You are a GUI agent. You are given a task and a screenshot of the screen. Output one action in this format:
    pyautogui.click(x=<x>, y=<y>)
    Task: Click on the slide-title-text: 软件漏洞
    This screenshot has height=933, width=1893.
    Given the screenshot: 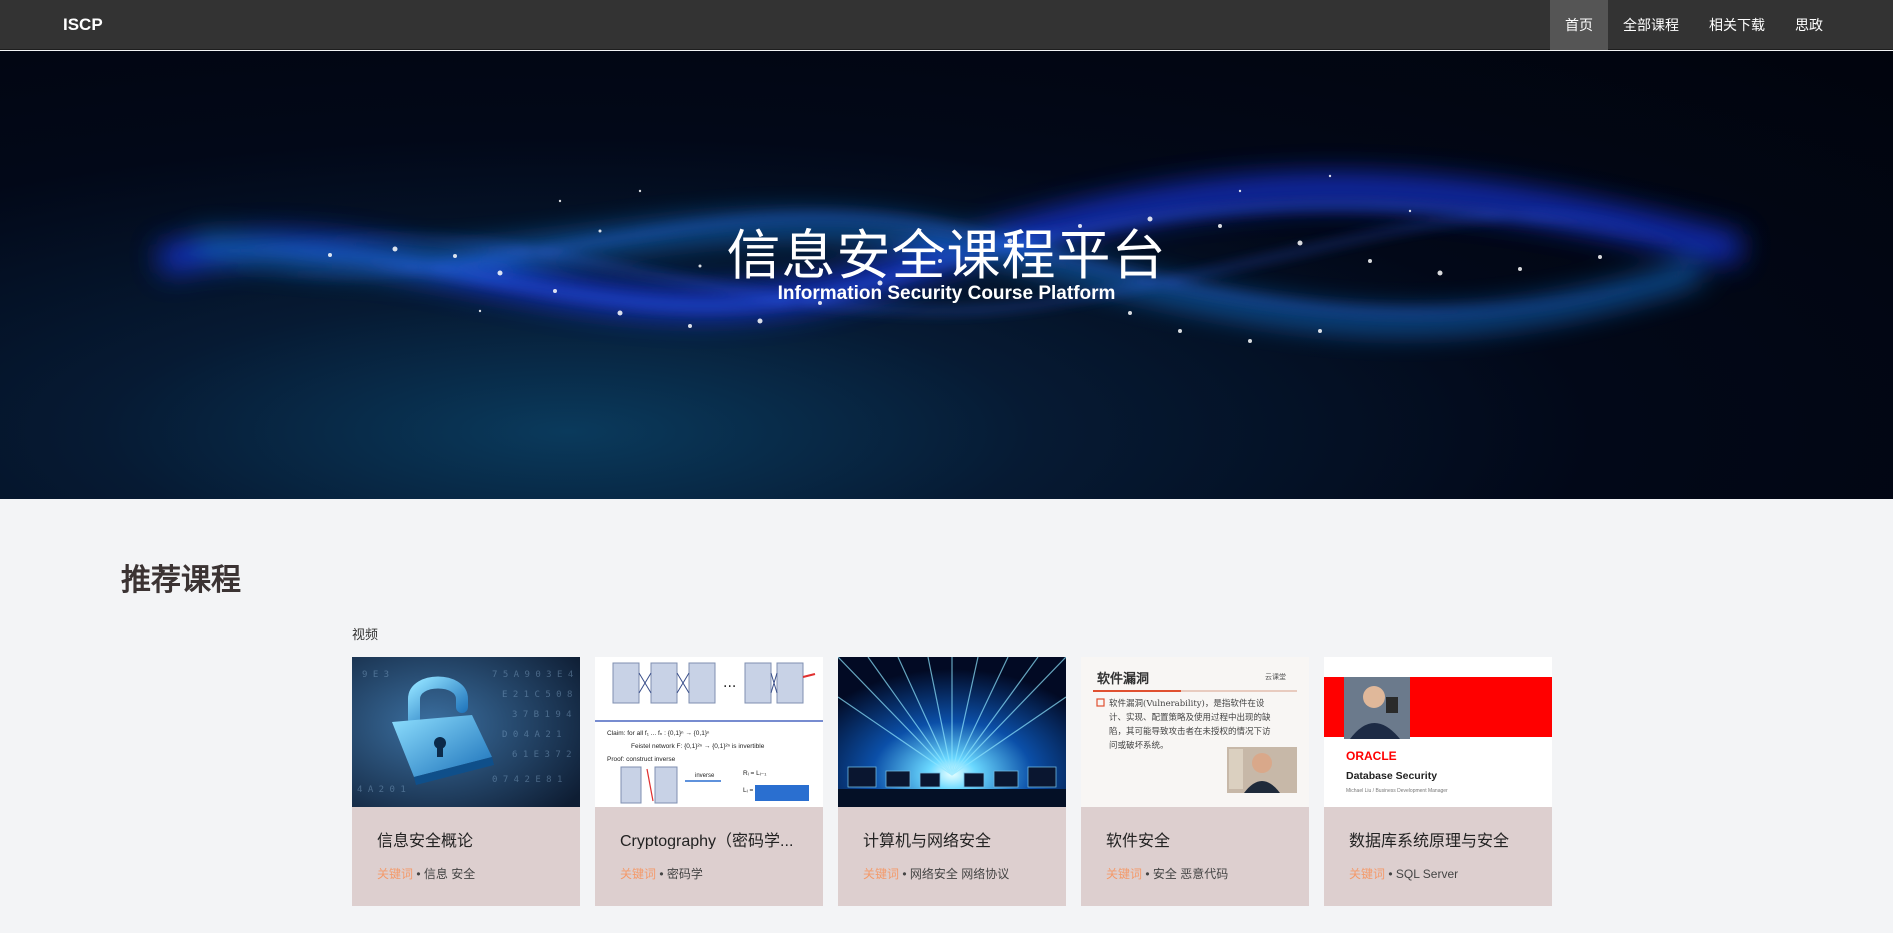 What is the action you would take?
    pyautogui.click(x=1123, y=679)
    